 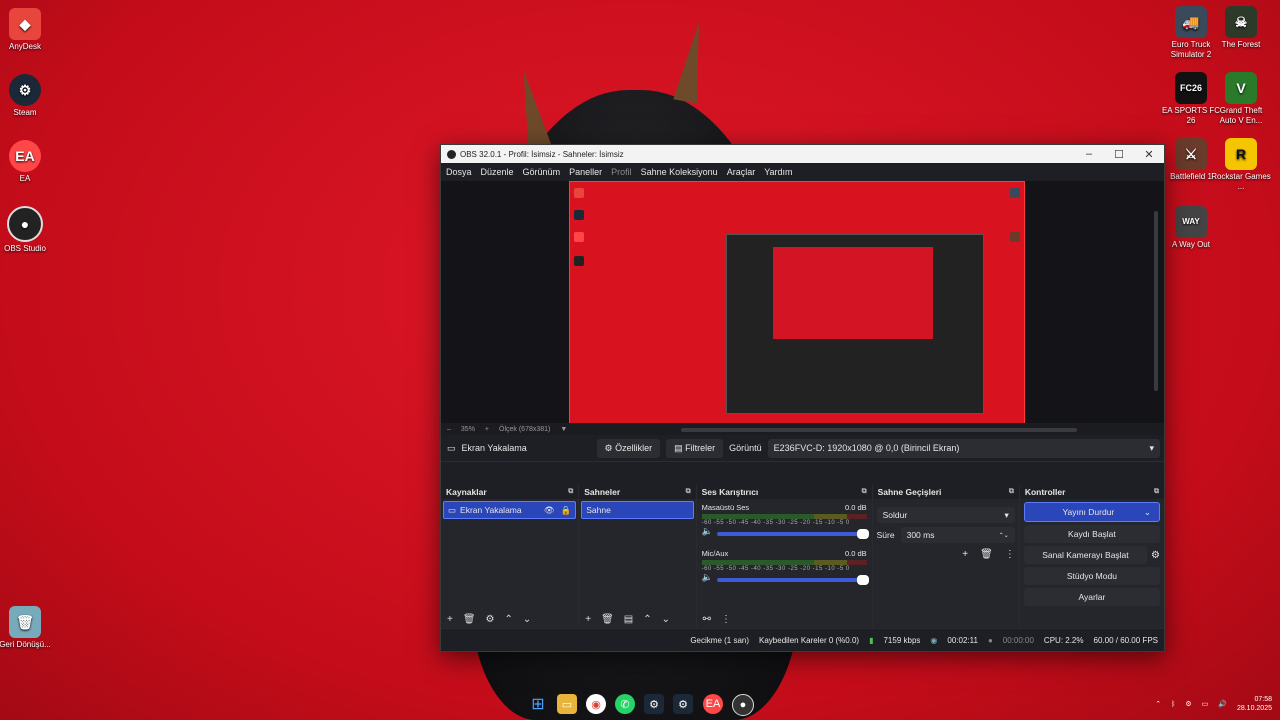 I want to click on signal-icon: ▮, so click(x=871, y=640).